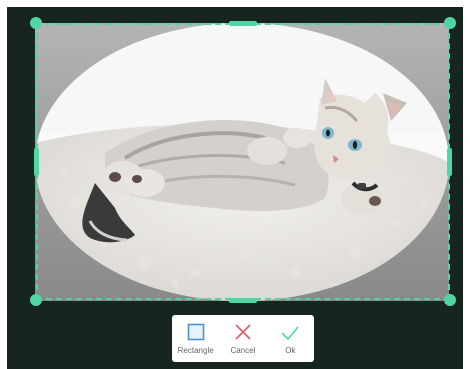 The image size is (470, 369). I want to click on crop-corner-handle-top-right, so click(450, 23).